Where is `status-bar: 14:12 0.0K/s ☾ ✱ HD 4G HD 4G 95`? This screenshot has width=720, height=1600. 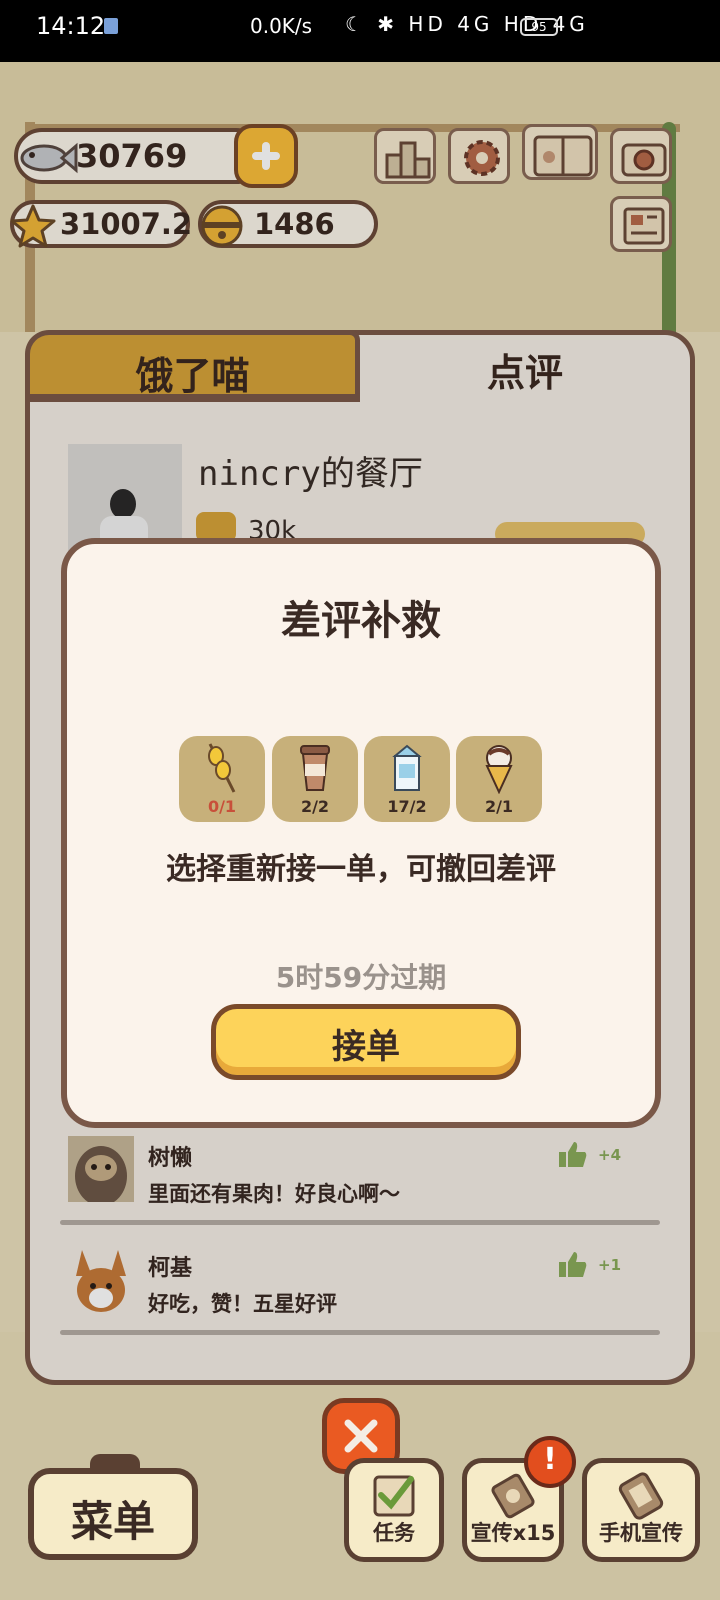
status-bar: 14:12 0.0K/s ☾ ✱ HD 4G HD 4G 95 is located at coordinates (360, 31).